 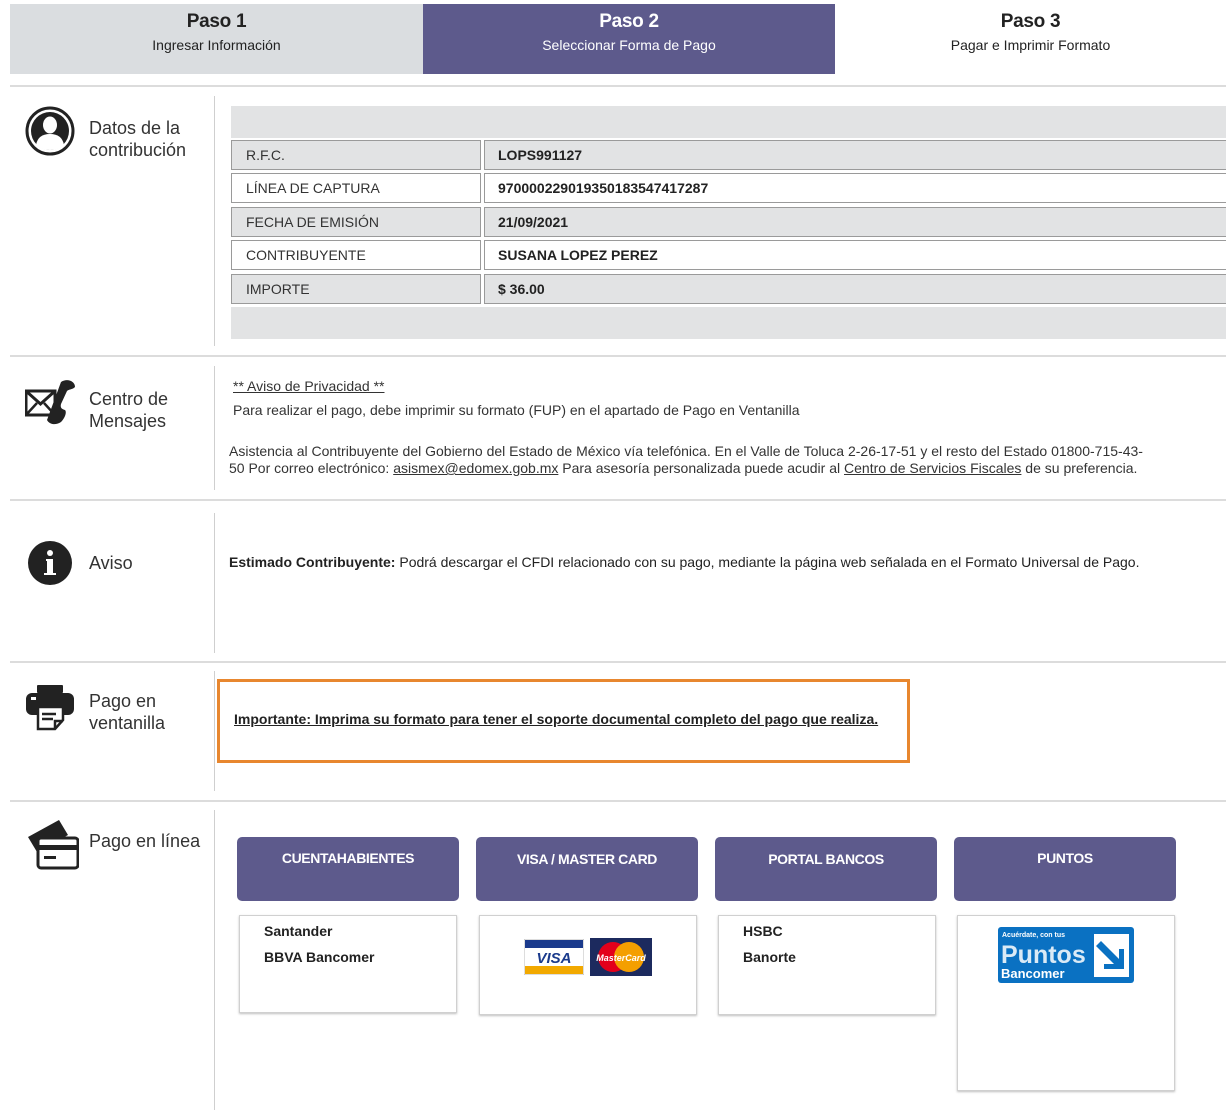 I want to click on step-2-subtitle: Seleccionar Forma de Pago, so click(x=629, y=45).